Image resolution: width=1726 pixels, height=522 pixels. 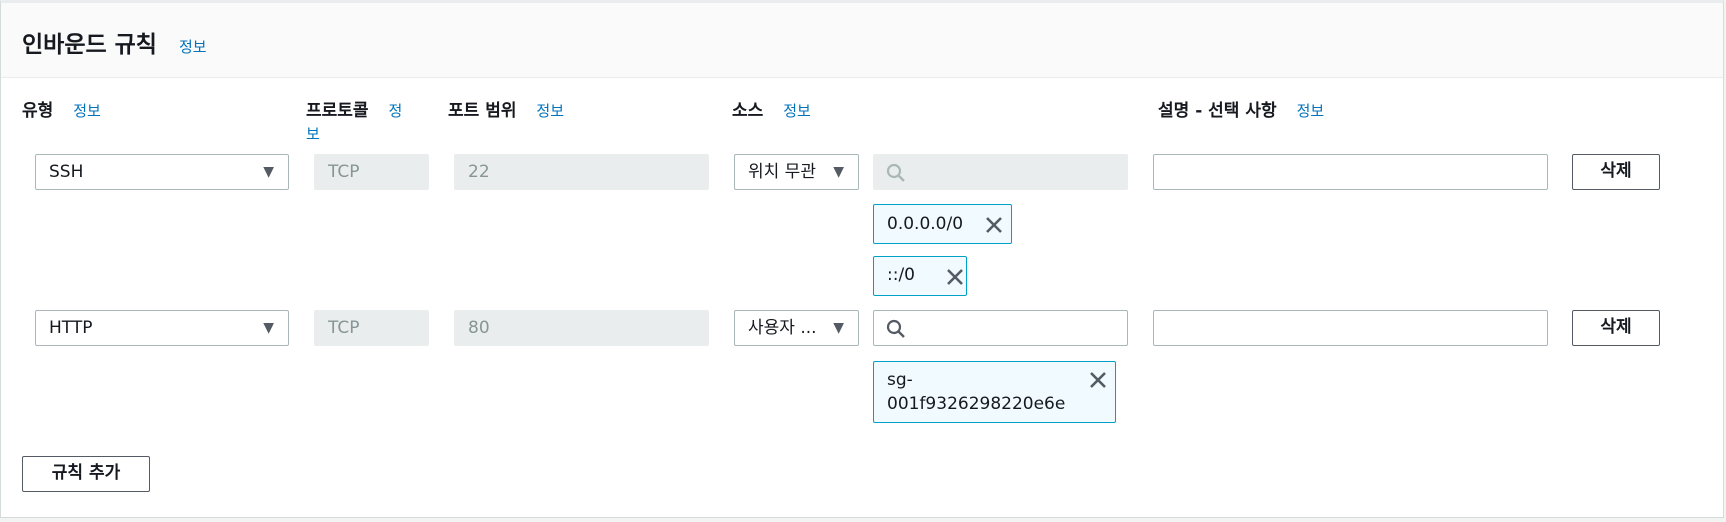 I want to click on port-range-field: 22, so click(x=581, y=172).